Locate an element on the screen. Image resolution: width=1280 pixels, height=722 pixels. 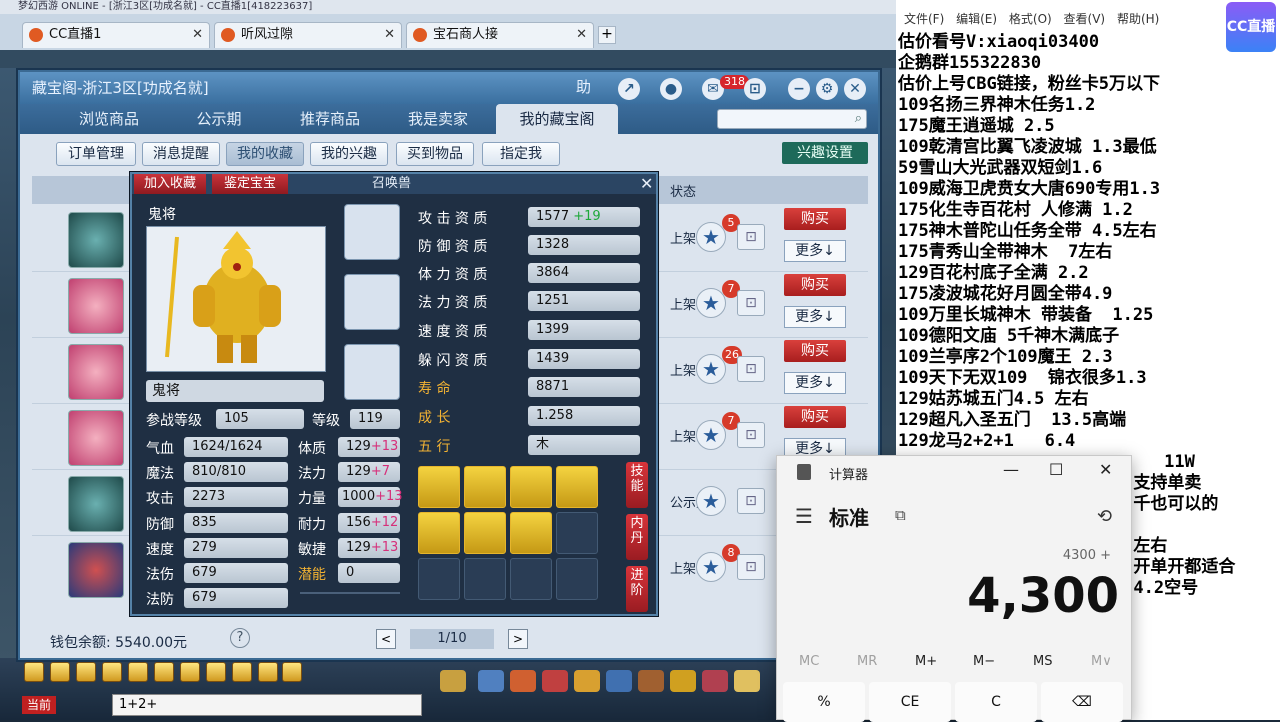
m-minus-button: M− is located at coordinates (984, 661).